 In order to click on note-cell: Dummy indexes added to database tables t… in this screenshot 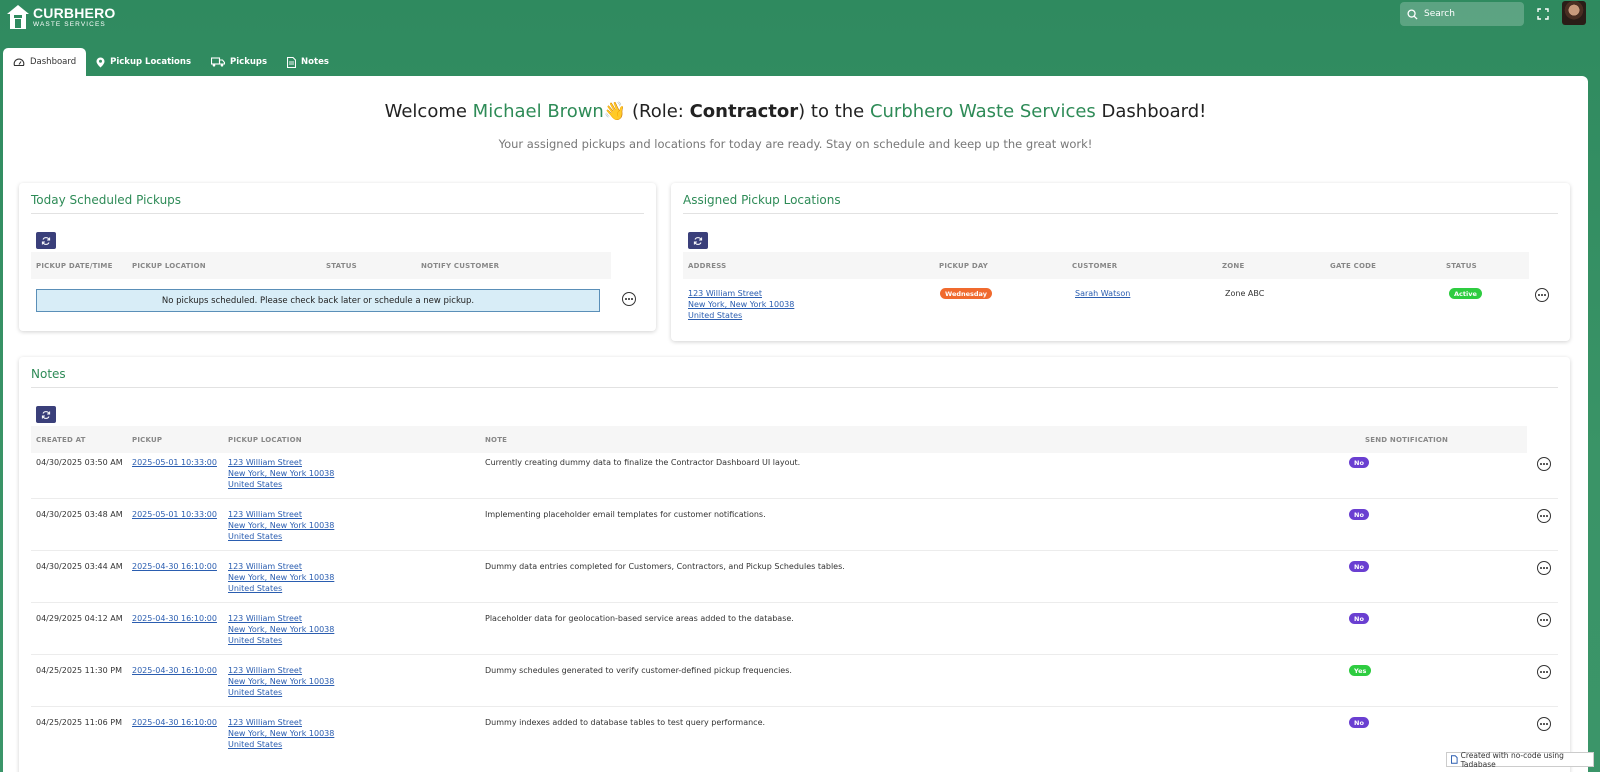, I will do `click(625, 722)`.